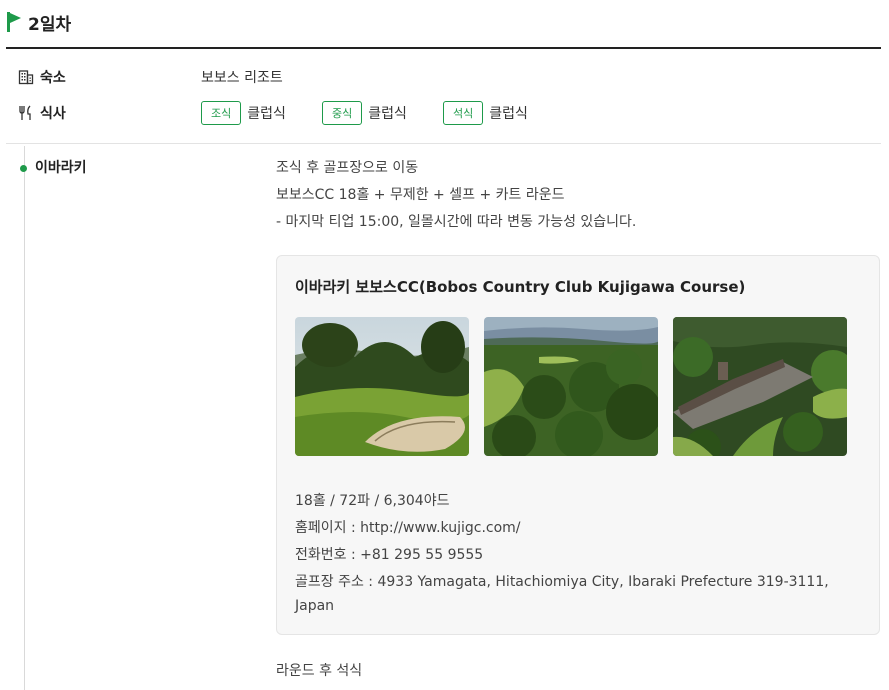 This screenshot has width=889, height=690. I want to click on meal-dinner: 석식 클럽식, so click(485, 113).